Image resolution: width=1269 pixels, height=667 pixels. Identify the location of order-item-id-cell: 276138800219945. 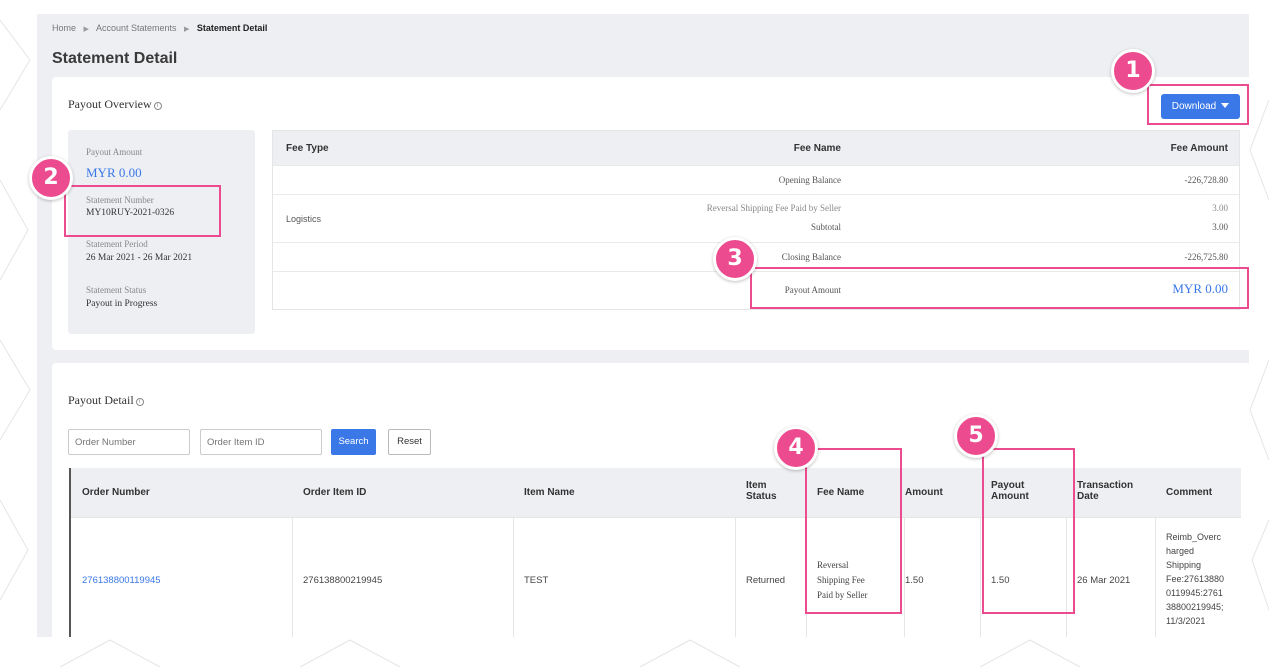
(343, 580).